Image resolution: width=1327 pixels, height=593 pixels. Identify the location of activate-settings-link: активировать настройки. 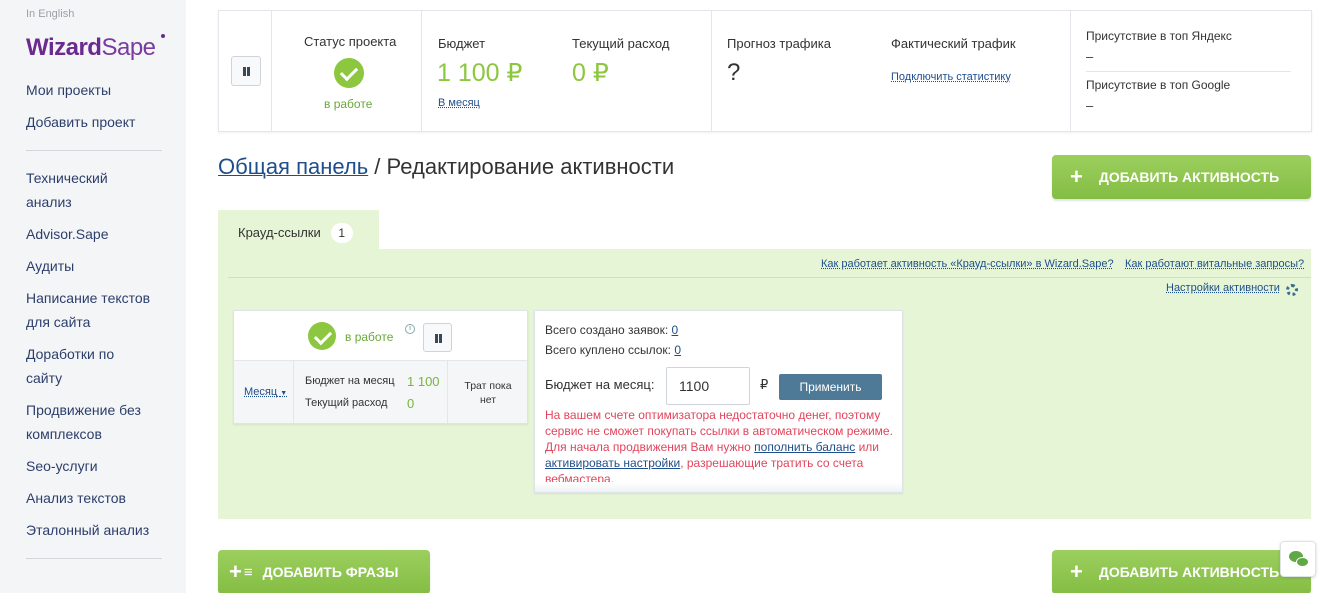
(612, 463).